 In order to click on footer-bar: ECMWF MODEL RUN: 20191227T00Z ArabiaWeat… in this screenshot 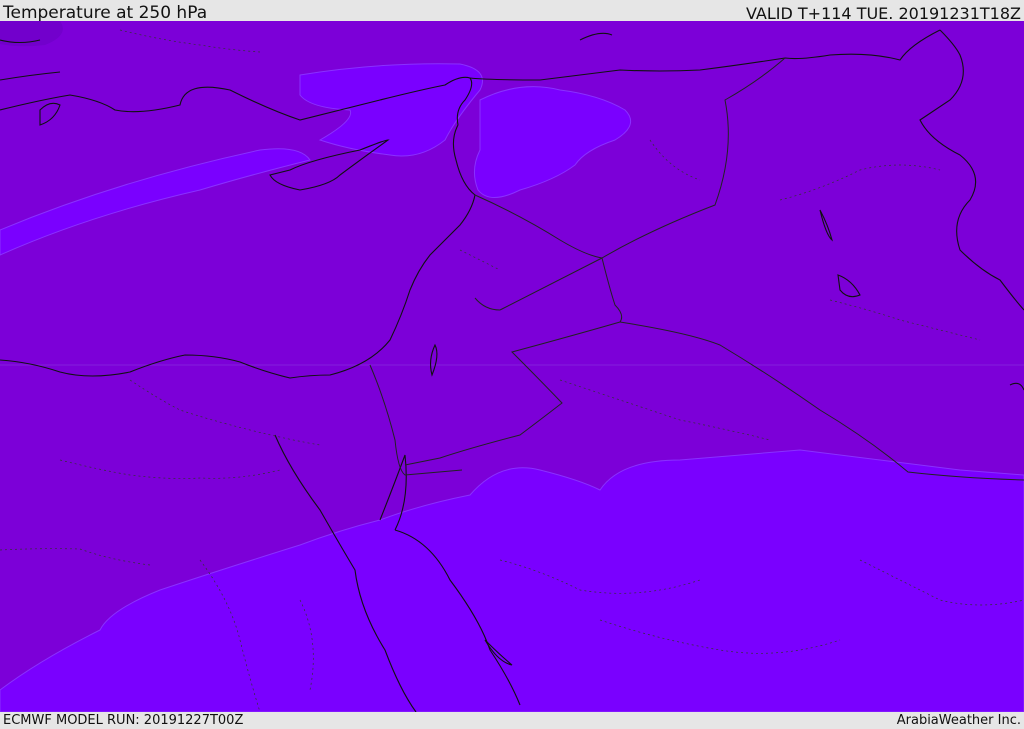, I will do `click(512, 720)`.